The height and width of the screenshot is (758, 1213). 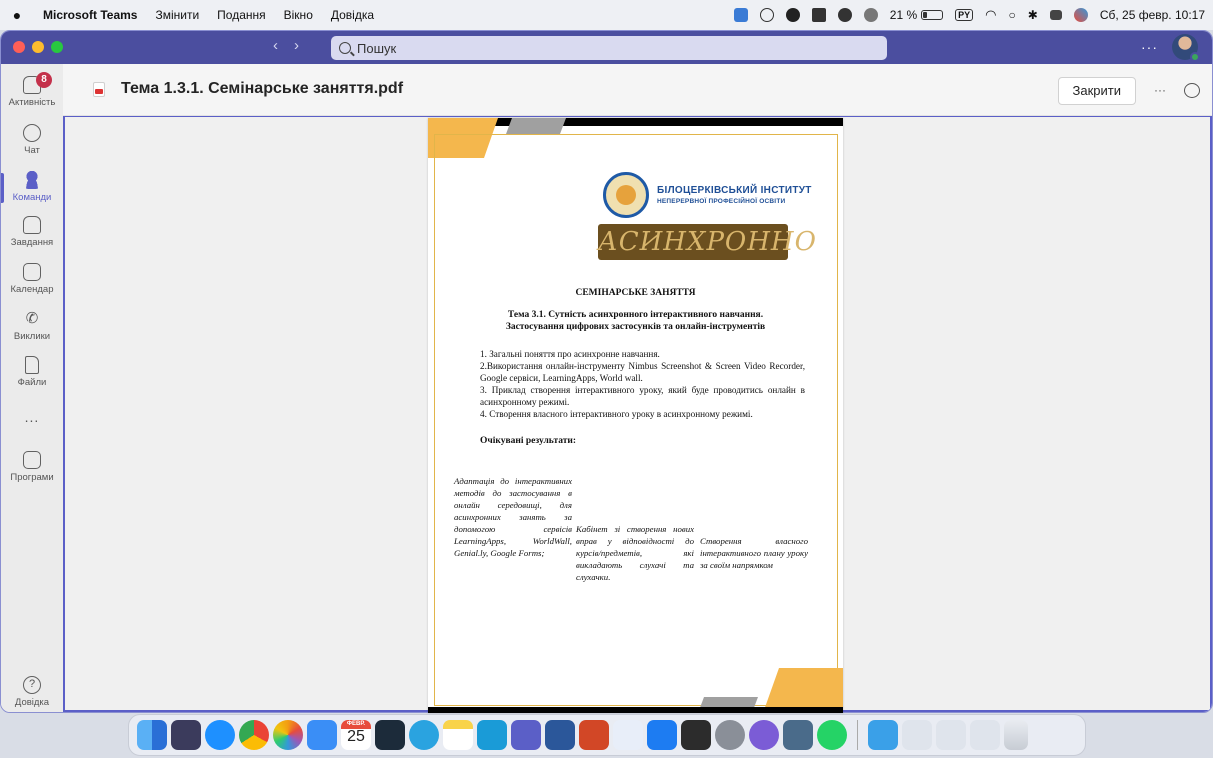 What do you see at coordinates (1096, 91) in the screenshot?
I see `close-button: Закрити` at bounding box center [1096, 91].